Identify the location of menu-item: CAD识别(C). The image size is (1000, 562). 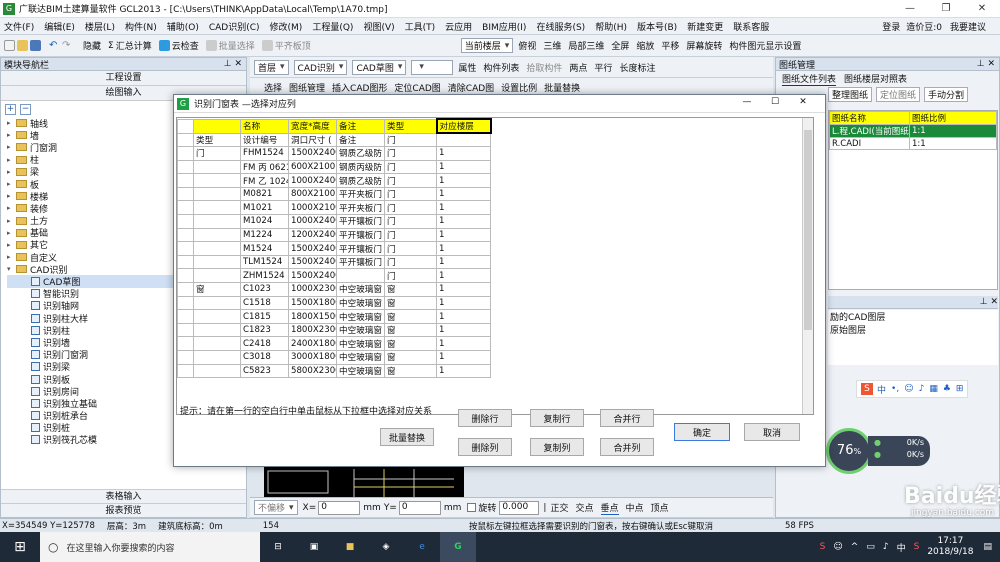
(234, 26).